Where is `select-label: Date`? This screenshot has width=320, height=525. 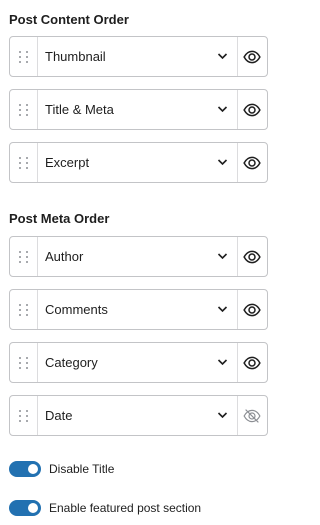 select-label: Date is located at coordinates (59, 415).